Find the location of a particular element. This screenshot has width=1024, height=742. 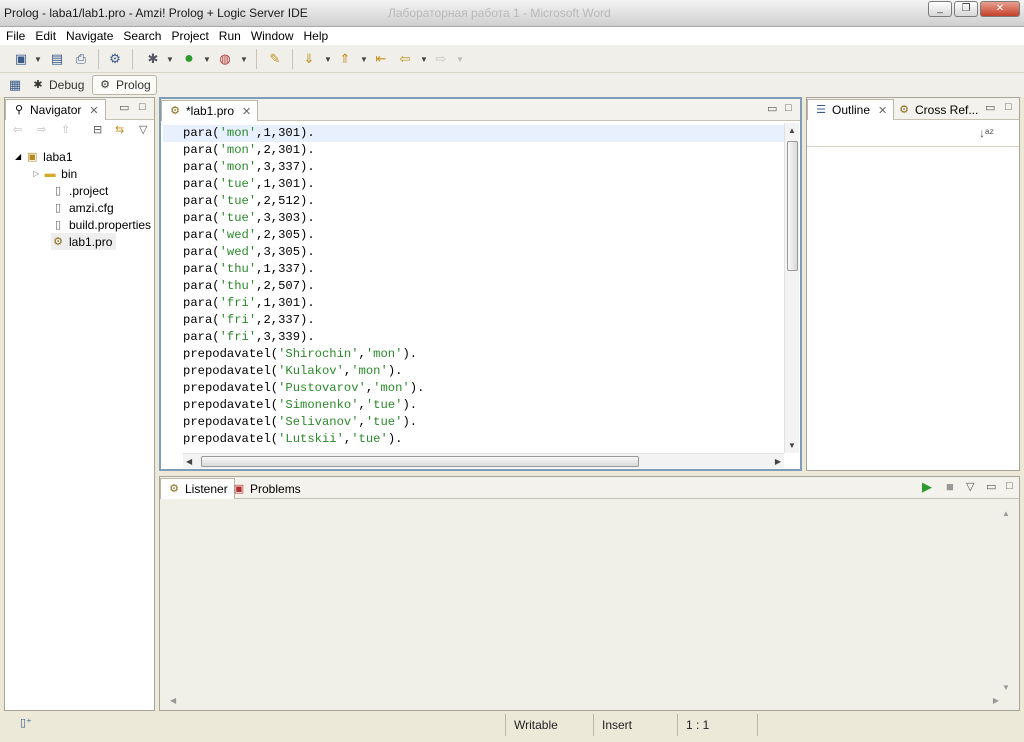

menu-file: File is located at coordinates (16, 36).